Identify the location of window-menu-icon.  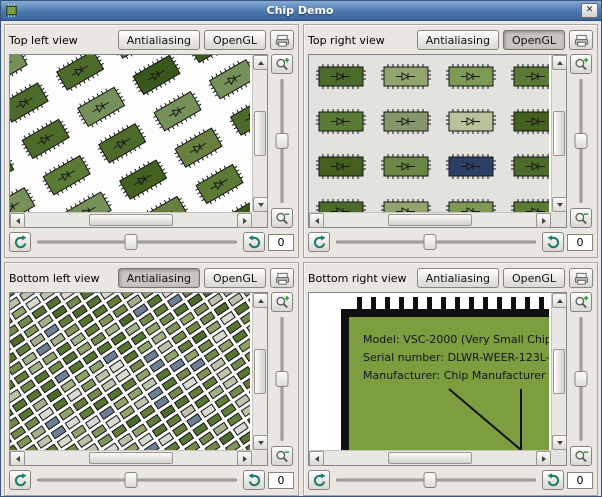
(11, 10).